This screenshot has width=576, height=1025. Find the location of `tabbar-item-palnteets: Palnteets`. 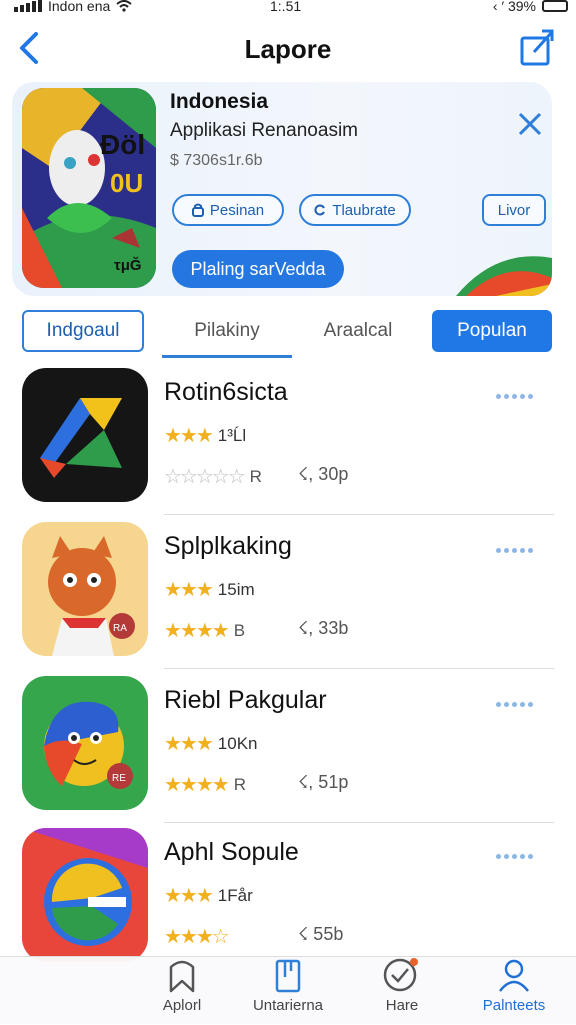

tabbar-item-palnteets: Palnteets is located at coordinates (514, 991).